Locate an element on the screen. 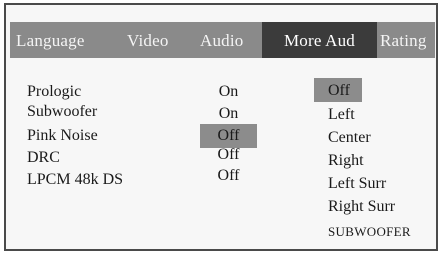 Image resolution: width=443 pixels, height=255 pixels. setting-label-subwoofer: Subwoofer is located at coordinates (62, 111).